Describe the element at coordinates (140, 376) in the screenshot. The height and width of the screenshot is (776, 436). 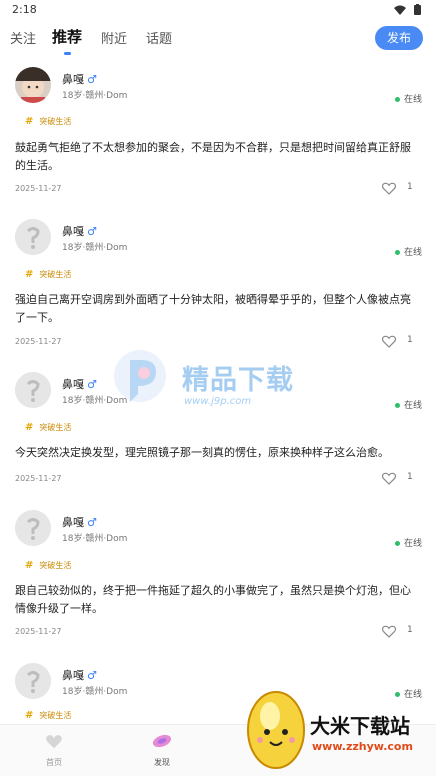
I see `watermark-logo-icon` at that location.